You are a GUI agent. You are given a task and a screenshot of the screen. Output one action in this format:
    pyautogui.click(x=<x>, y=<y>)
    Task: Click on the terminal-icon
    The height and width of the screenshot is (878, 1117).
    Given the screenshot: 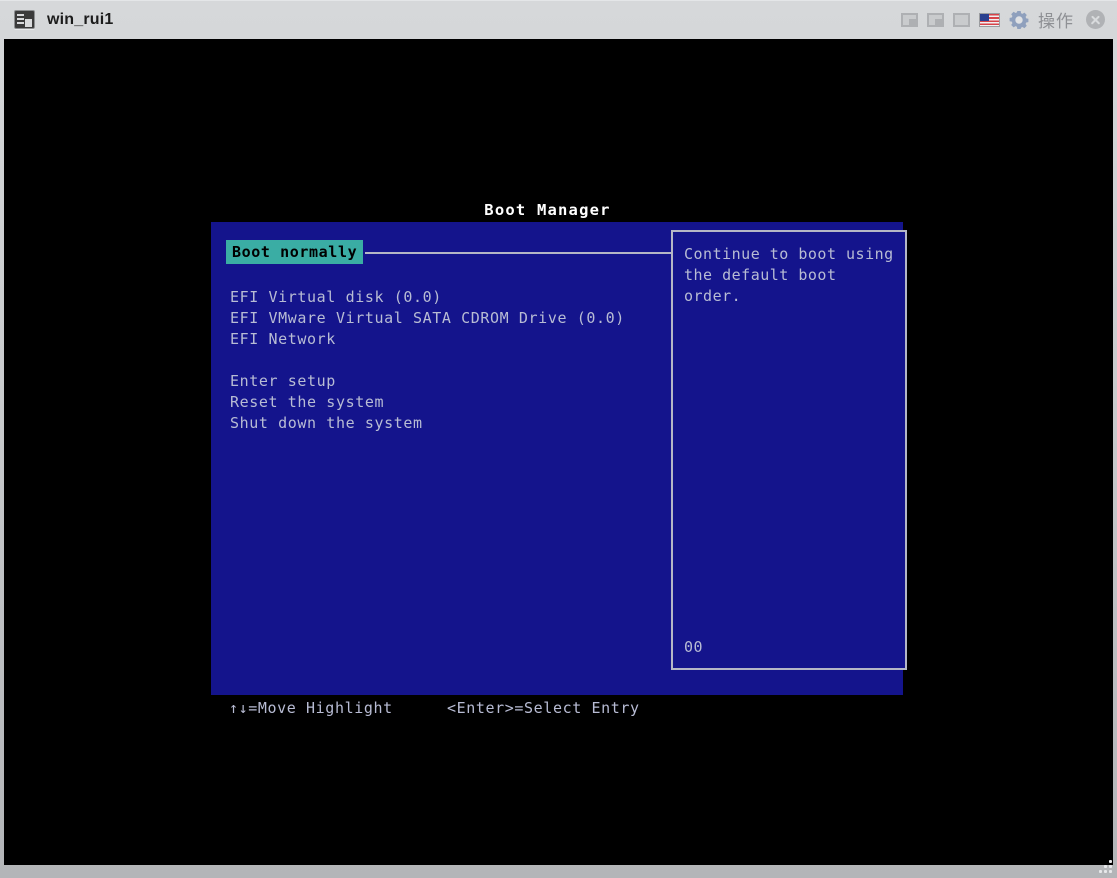 What is the action you would take?
    pyautogui.click(x=24, y=19)
    